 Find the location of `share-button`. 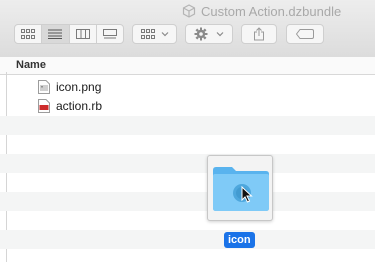

share-button is located at coordinates (259, 34).